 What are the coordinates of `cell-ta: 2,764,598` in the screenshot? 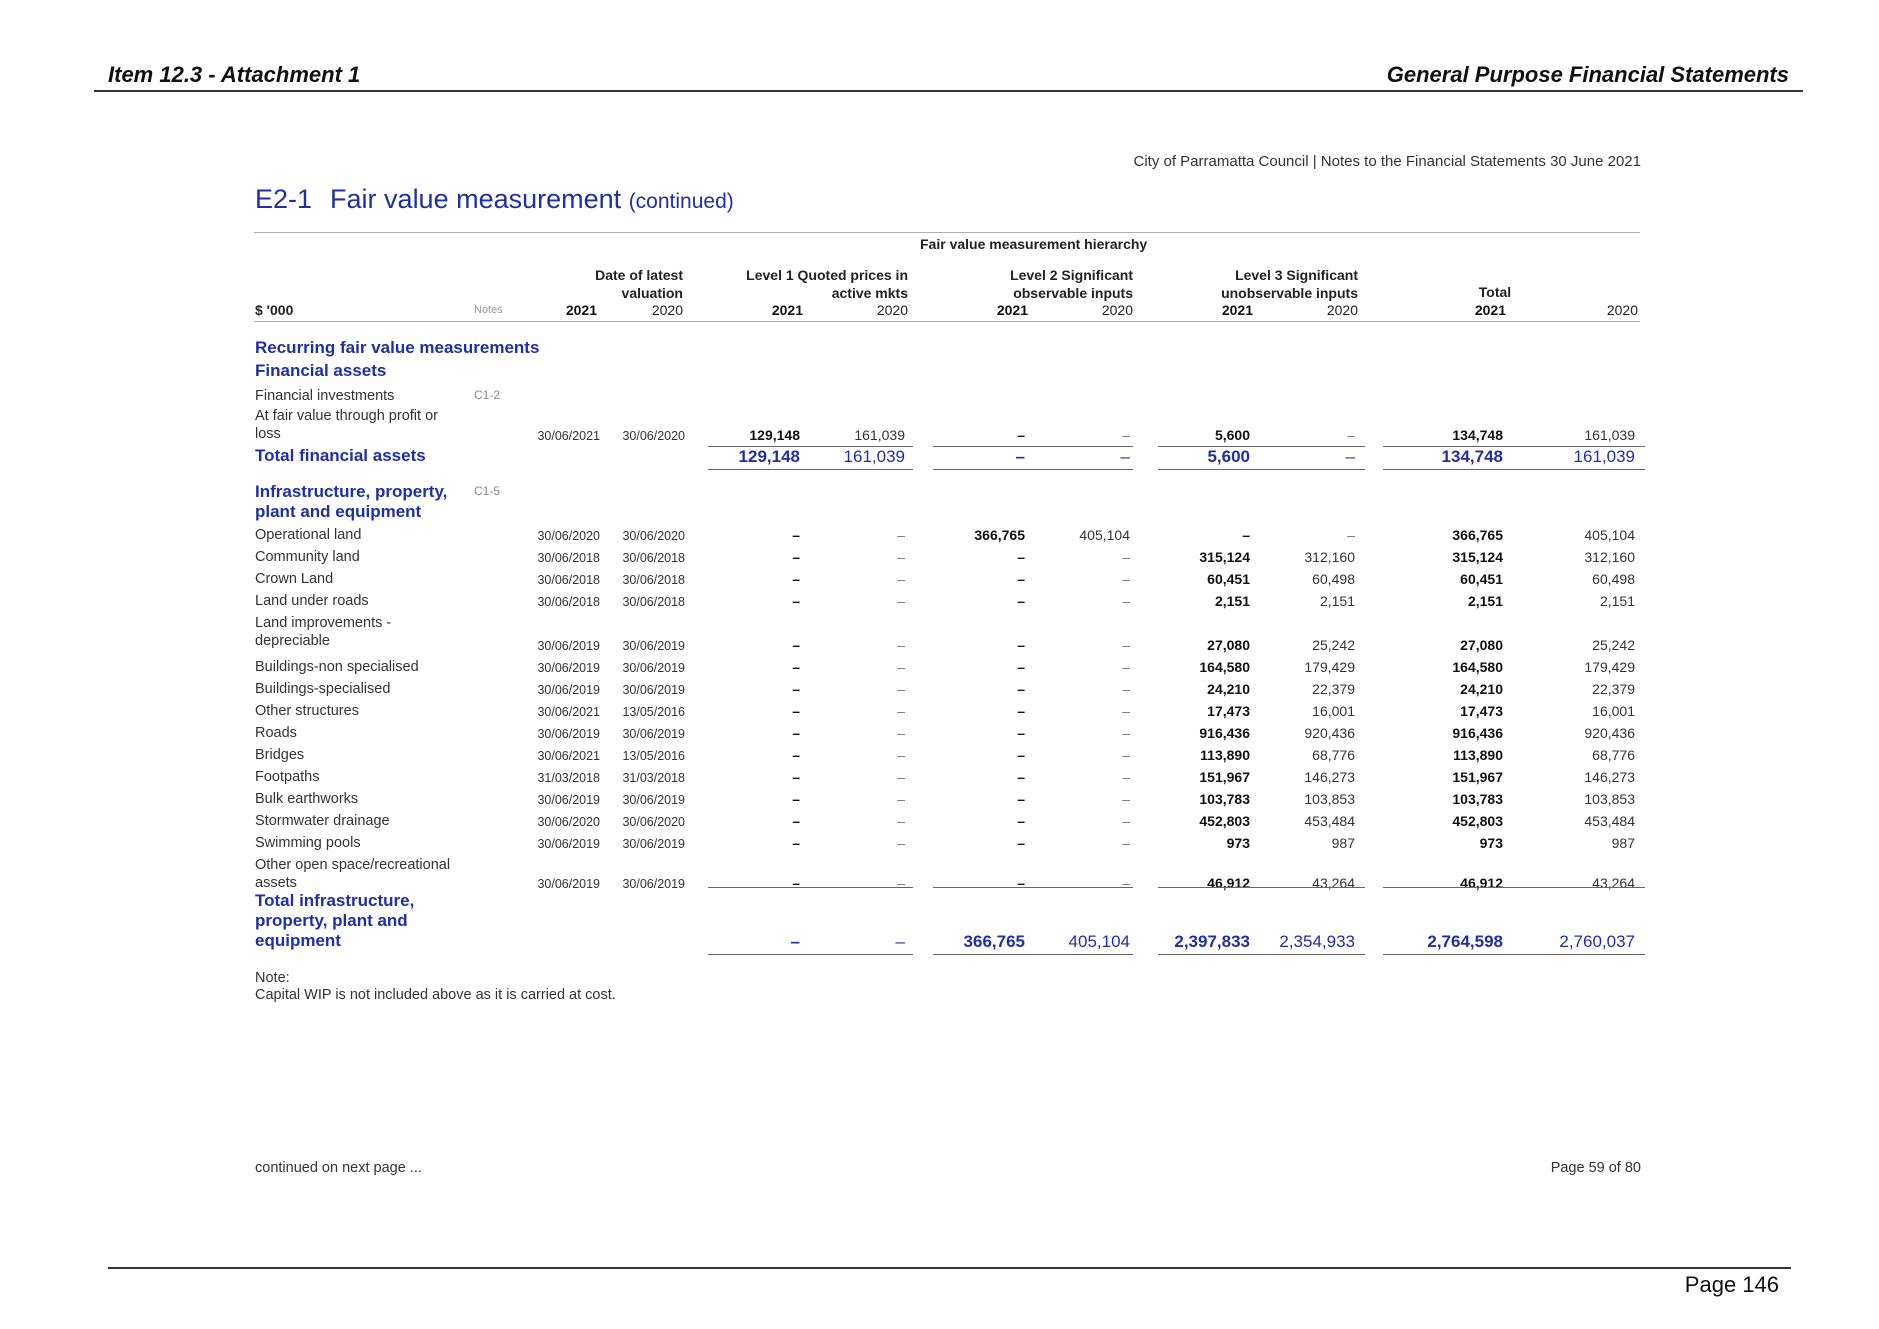 It's located at (1465, 941).